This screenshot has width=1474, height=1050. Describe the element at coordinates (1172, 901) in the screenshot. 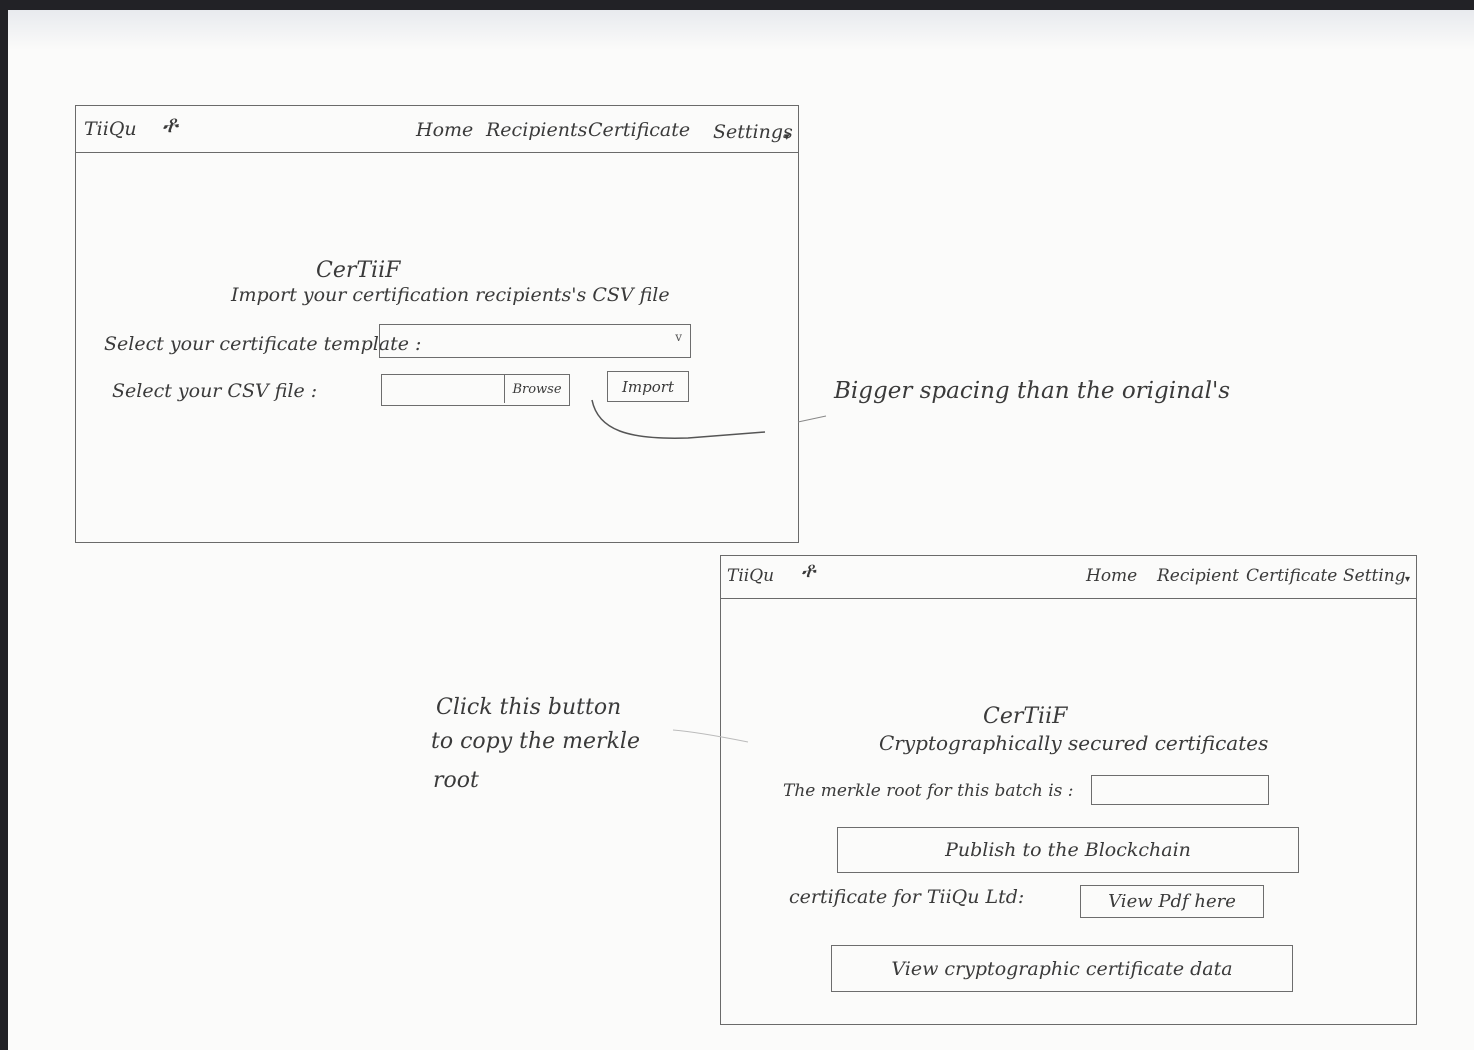

I see `view-pdf-button: View Pdf here` at that location.